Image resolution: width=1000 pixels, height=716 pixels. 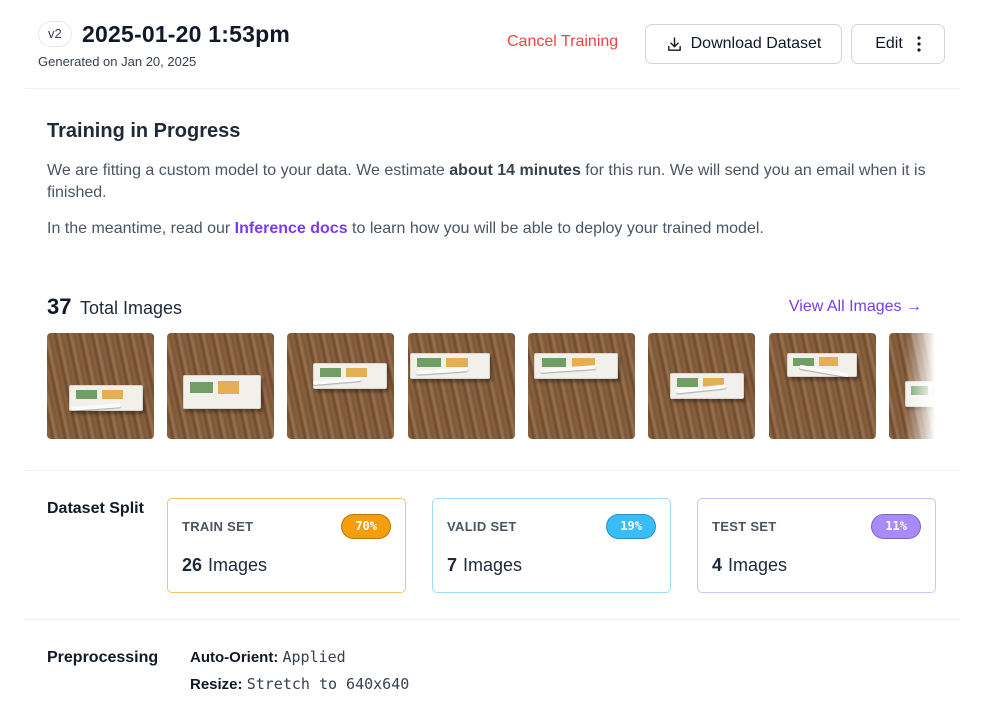 What do you see at coordinates (95, 508) in the screenshot?
I see `dataset-split-label: Dataset Split` at bounding box center [95, 508].